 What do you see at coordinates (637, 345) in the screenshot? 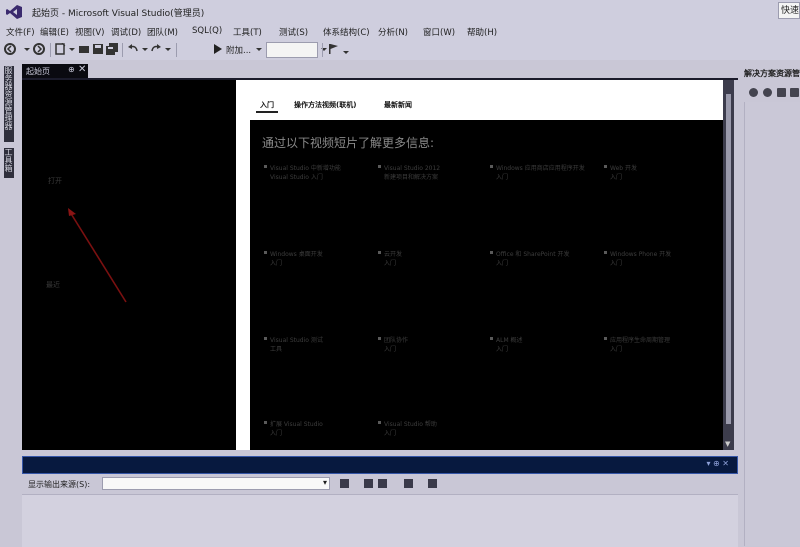
I see `video-link: 应用程序生命周期管理 入门` at bounding box center [637, 345].